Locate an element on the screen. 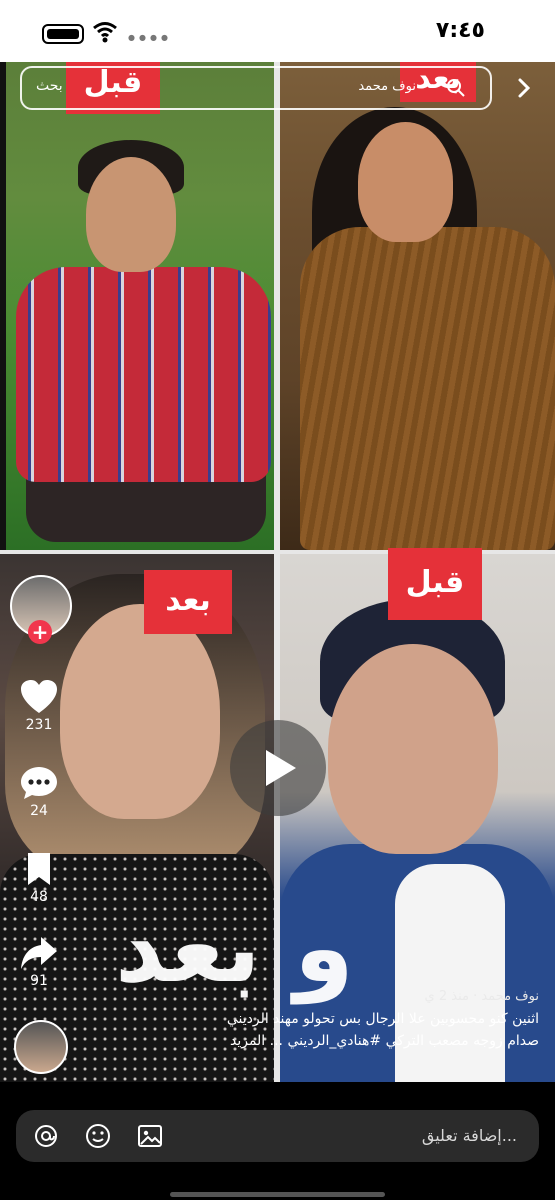 The image size is (555, 1200). comment-bubble-icon is located at coordinates (39, 783).